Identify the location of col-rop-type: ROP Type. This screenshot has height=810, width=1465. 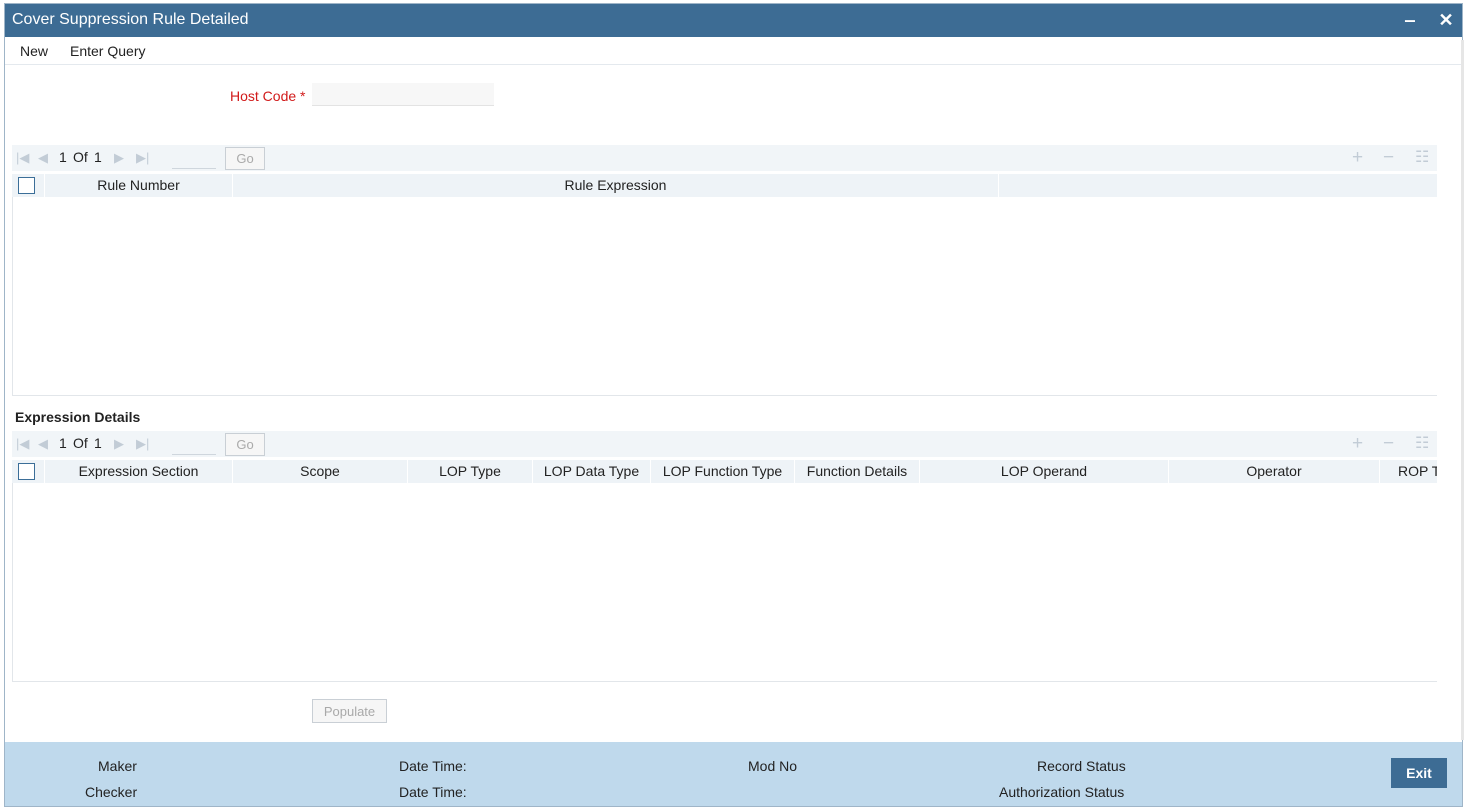
(1408, 471).